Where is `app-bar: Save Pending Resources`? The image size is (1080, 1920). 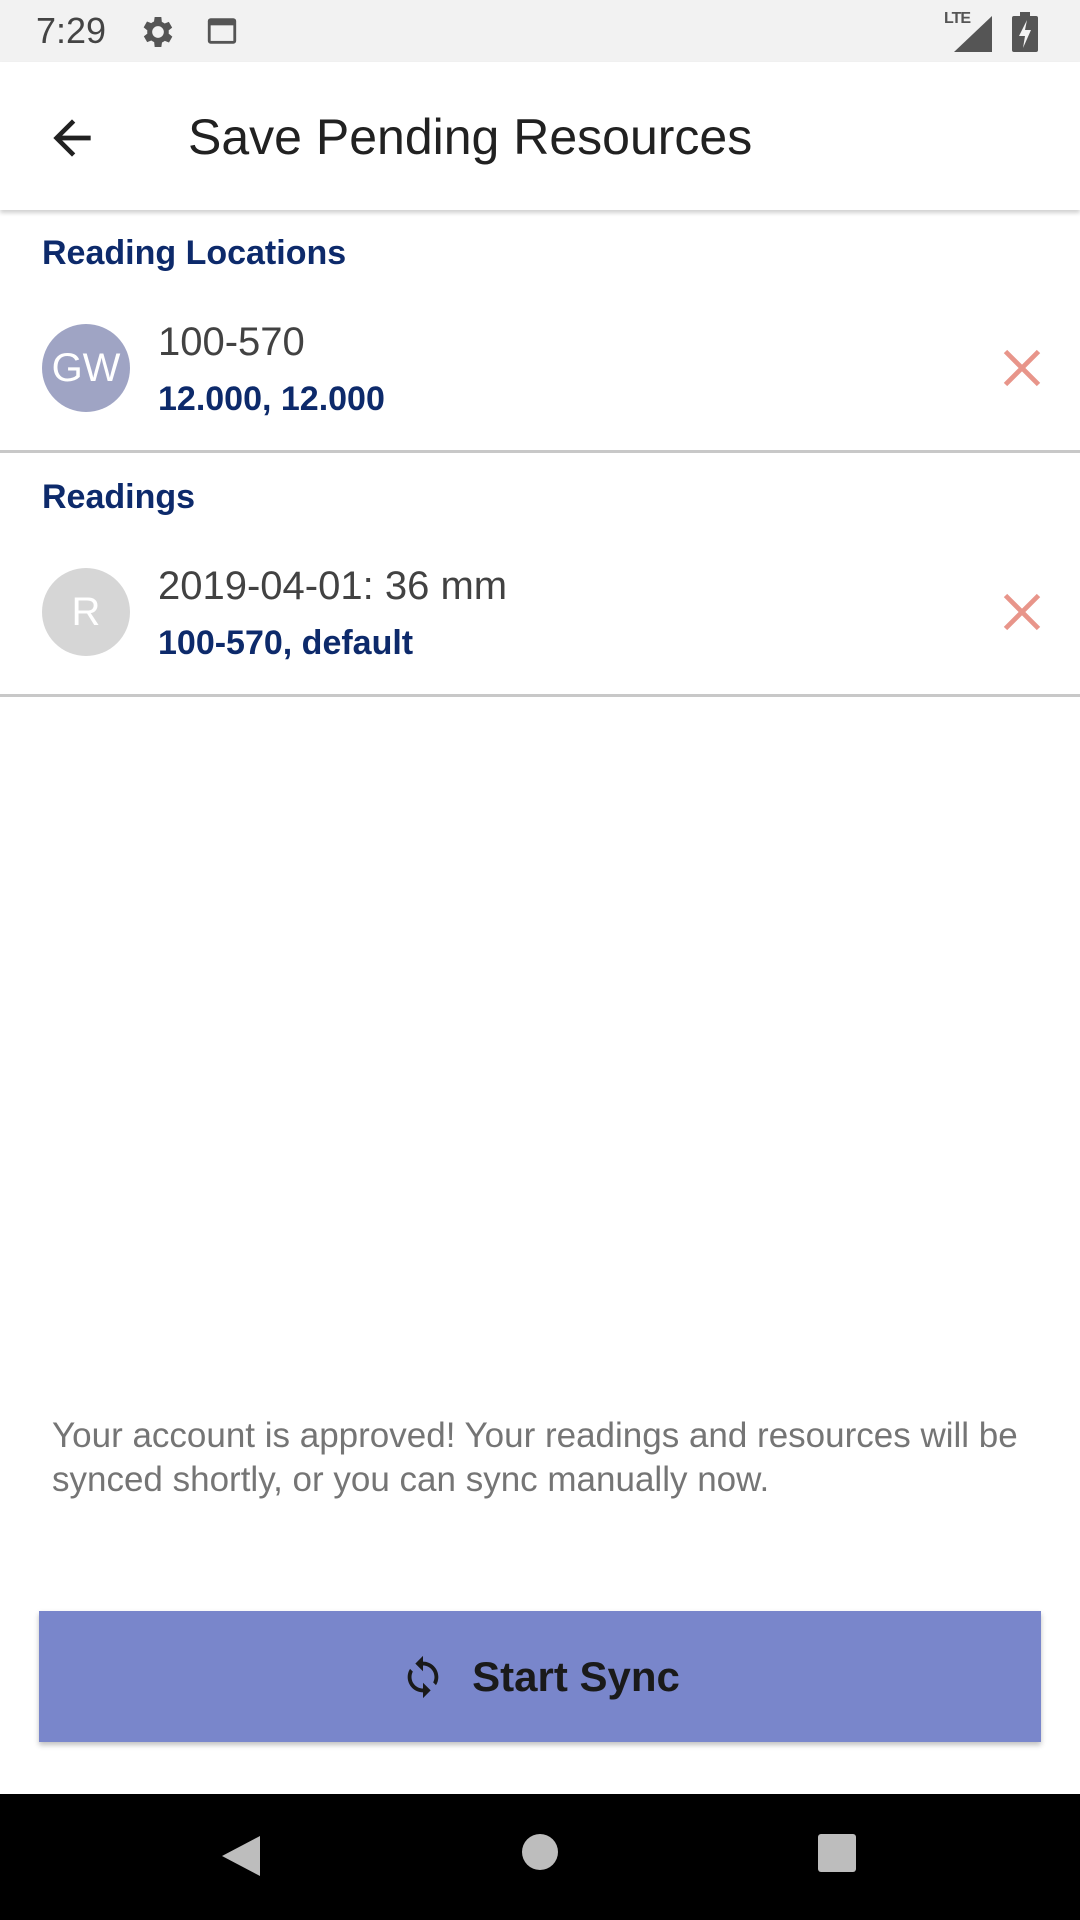 app-bar: Save Pending Resources is located at coordinates (540, 136).